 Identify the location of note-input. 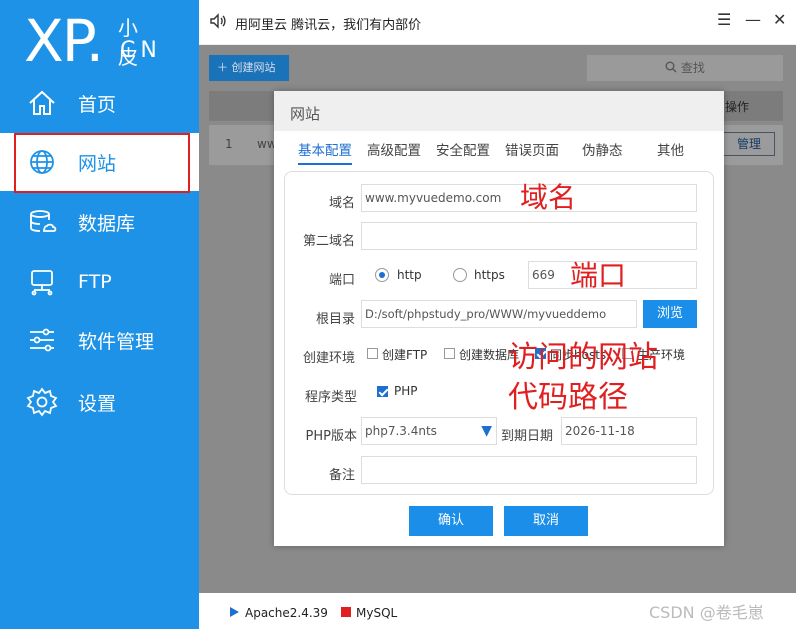
(529, 470).